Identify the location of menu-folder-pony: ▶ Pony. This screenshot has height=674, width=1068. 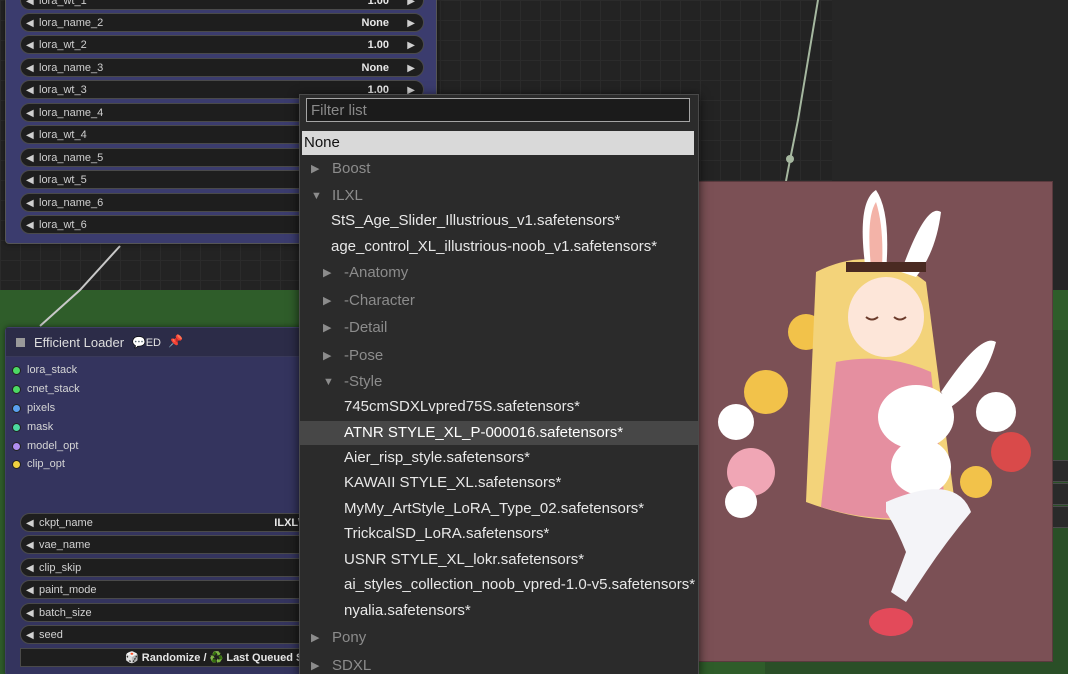
(499, 638).